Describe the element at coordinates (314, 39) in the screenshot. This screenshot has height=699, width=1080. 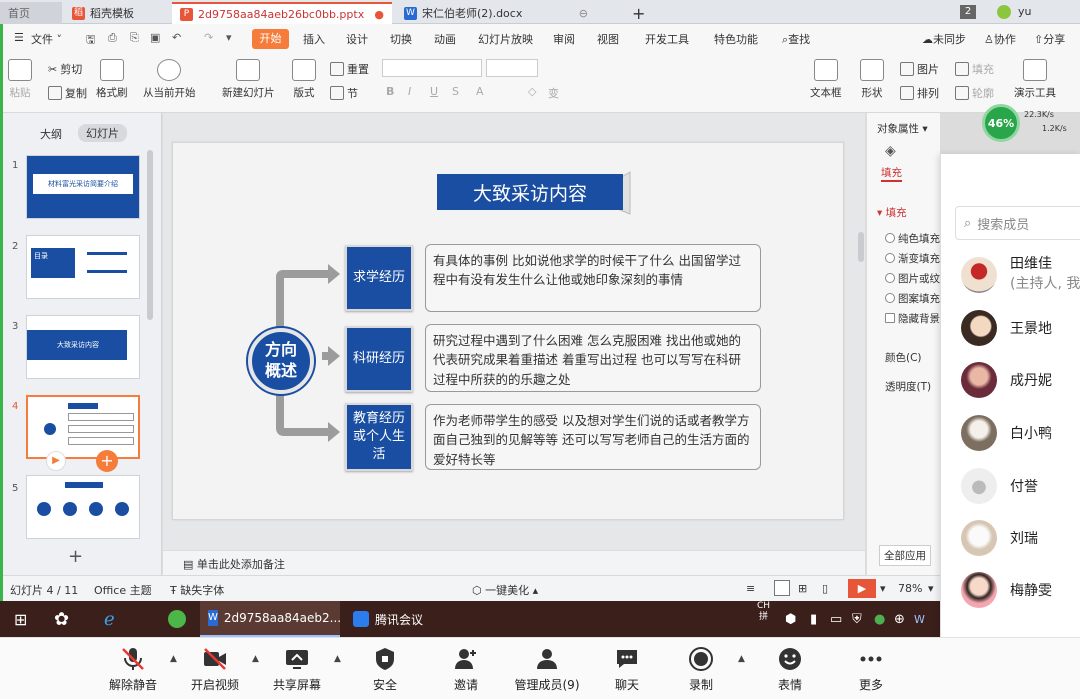
I see `menu-insert: 插入` at that location.